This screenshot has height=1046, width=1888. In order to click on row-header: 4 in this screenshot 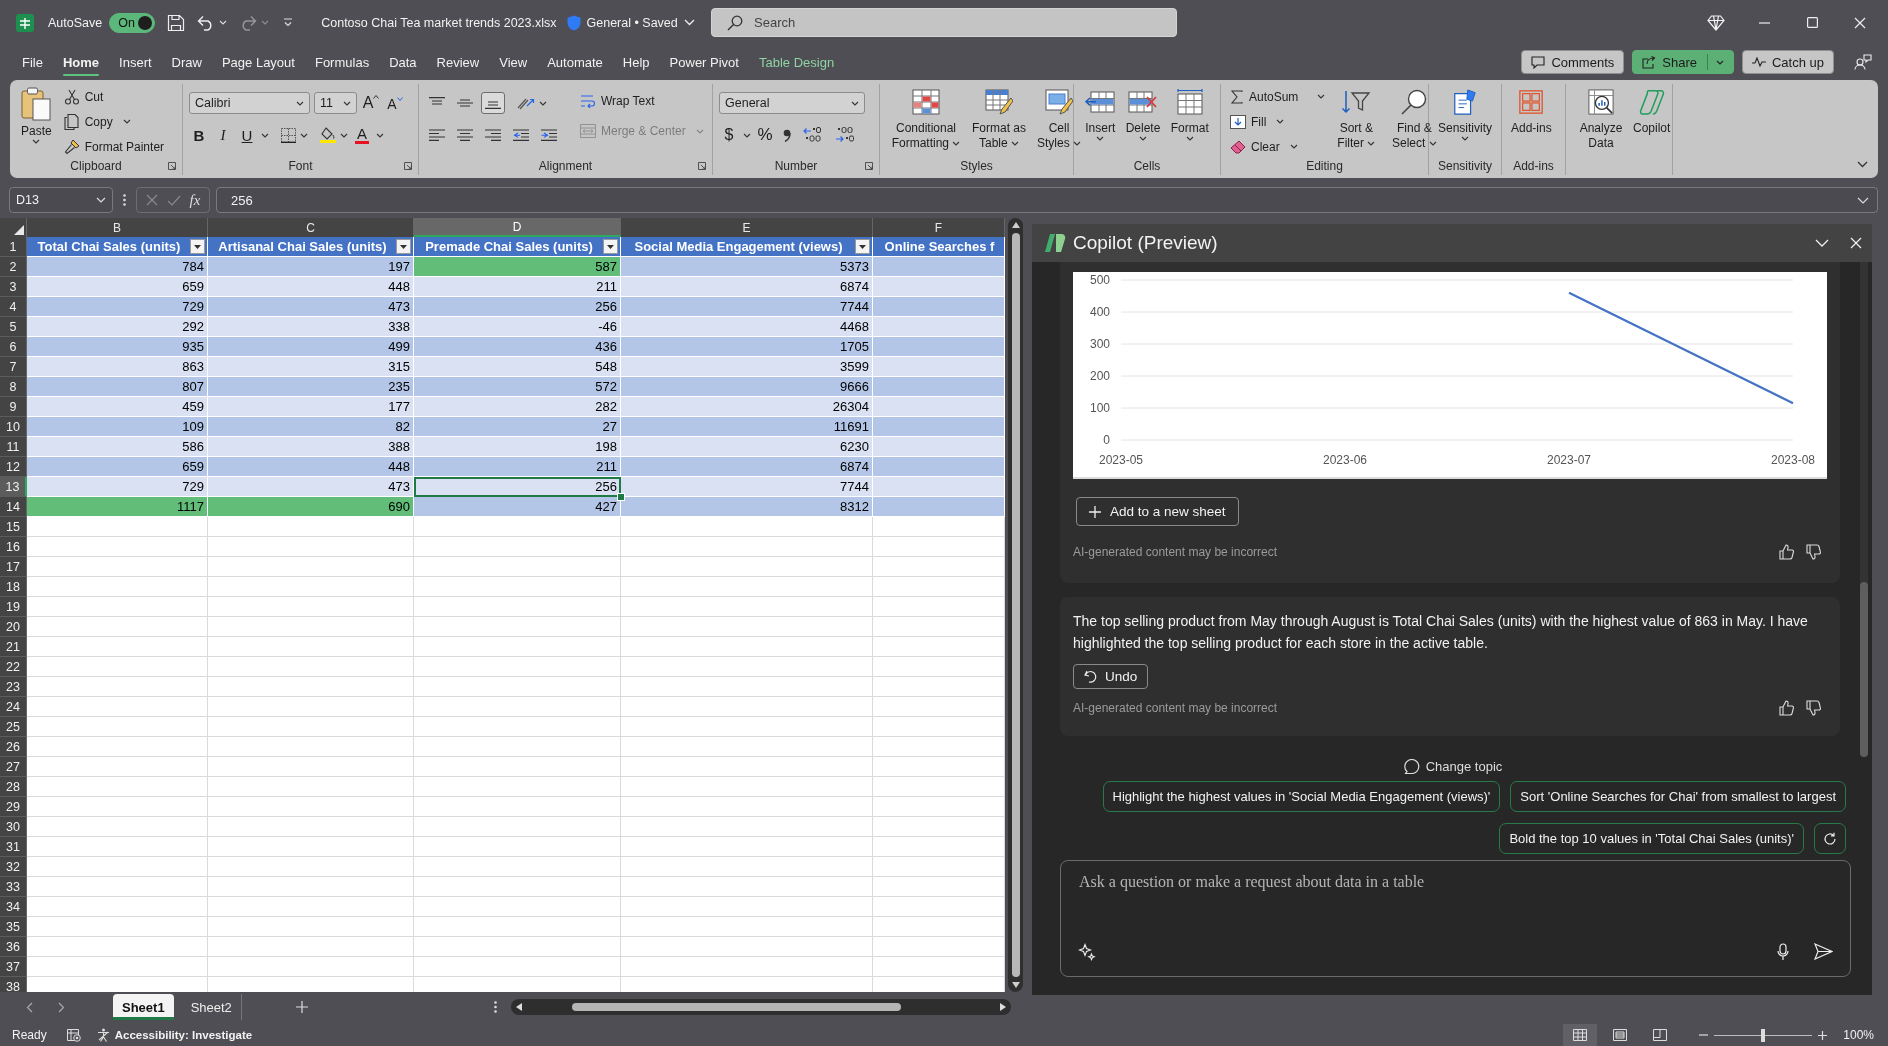, I will do `click(13, 307)`.